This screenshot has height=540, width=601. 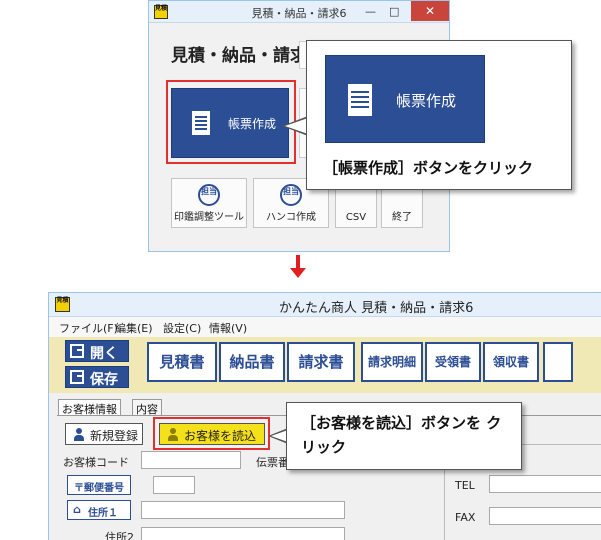 What do you see at coordinates (428, 168) in the screenshot?
I see `callout-instruction: ［帳票作成］ボタンをクリック` at bounding box center [428, 168].